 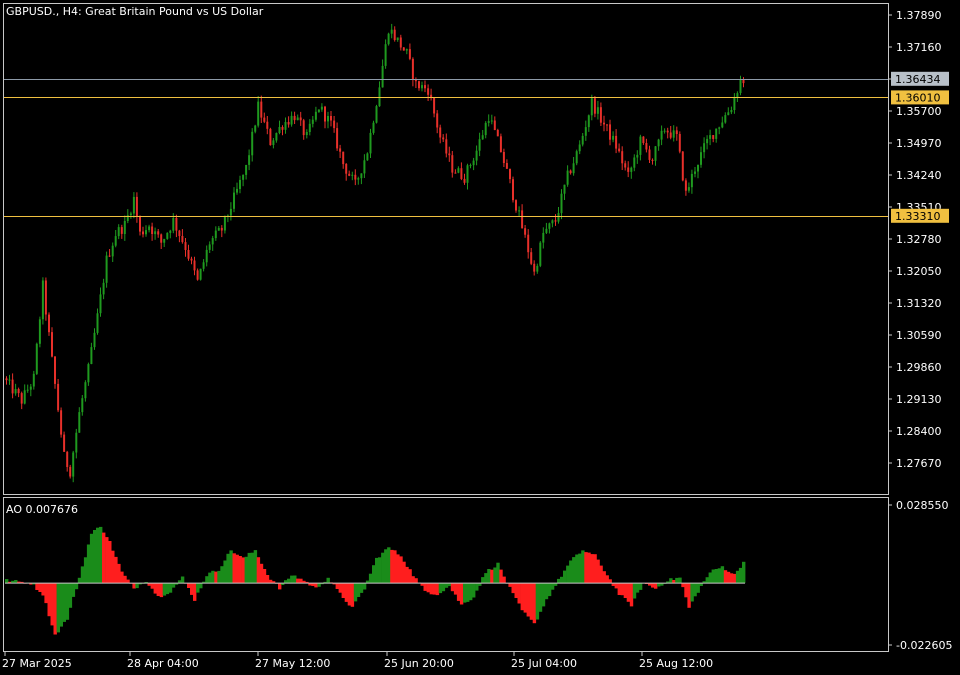 I want to click on price-tick-label: 1.35700, so click(x=919, y=111).